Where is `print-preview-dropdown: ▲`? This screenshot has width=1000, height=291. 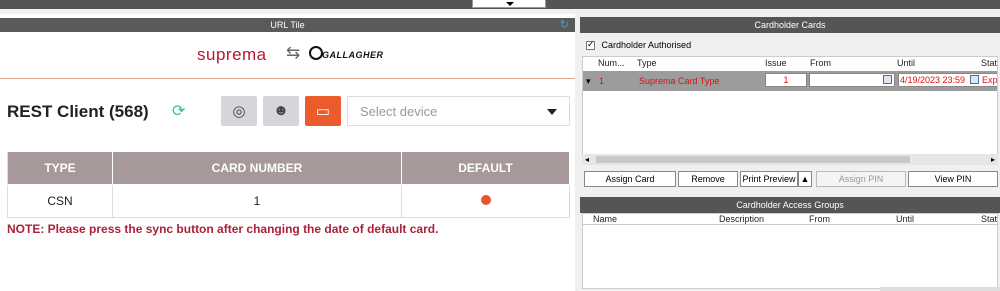 print-preview-dropdown: ▲ is located at coordinates (805, 179).